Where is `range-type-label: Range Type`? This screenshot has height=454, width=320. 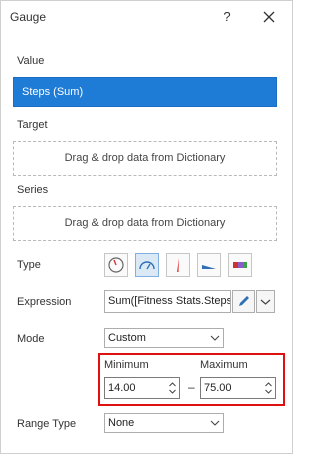
range-type-label: Range Type is located at coordinates (47, 424).